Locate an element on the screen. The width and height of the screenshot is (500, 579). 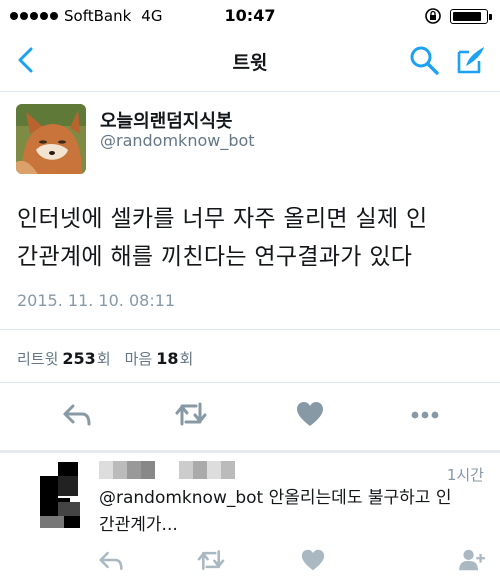
follow-user-icon is located at coordinates (472, 560).